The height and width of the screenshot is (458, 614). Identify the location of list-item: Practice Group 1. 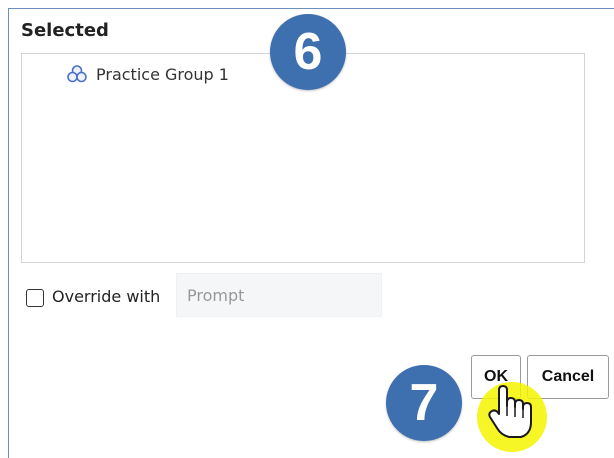
(147, 74).